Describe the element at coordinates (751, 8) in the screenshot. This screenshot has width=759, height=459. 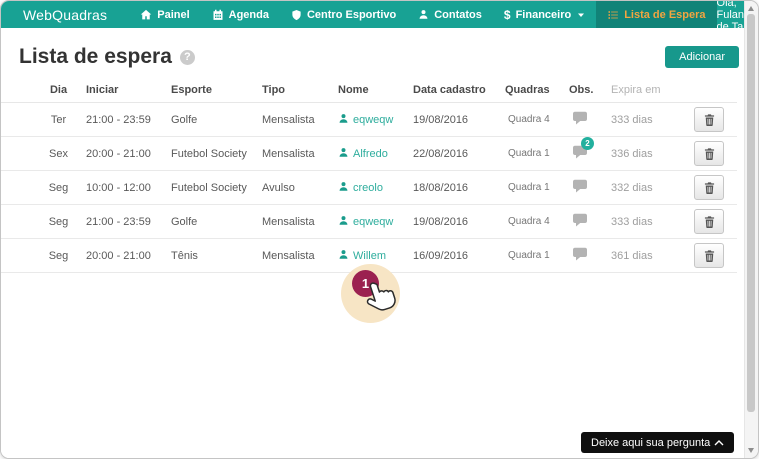
I see `scroll-up-arrow` at that location.